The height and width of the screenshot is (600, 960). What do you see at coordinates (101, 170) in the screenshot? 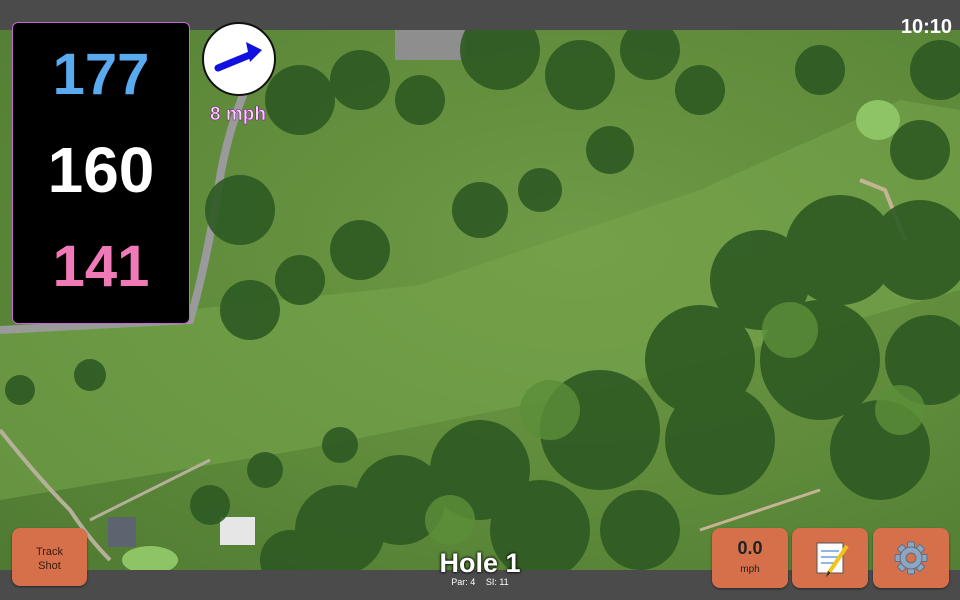
I see `distance-middle: 160` at bounding box center [101, 170].